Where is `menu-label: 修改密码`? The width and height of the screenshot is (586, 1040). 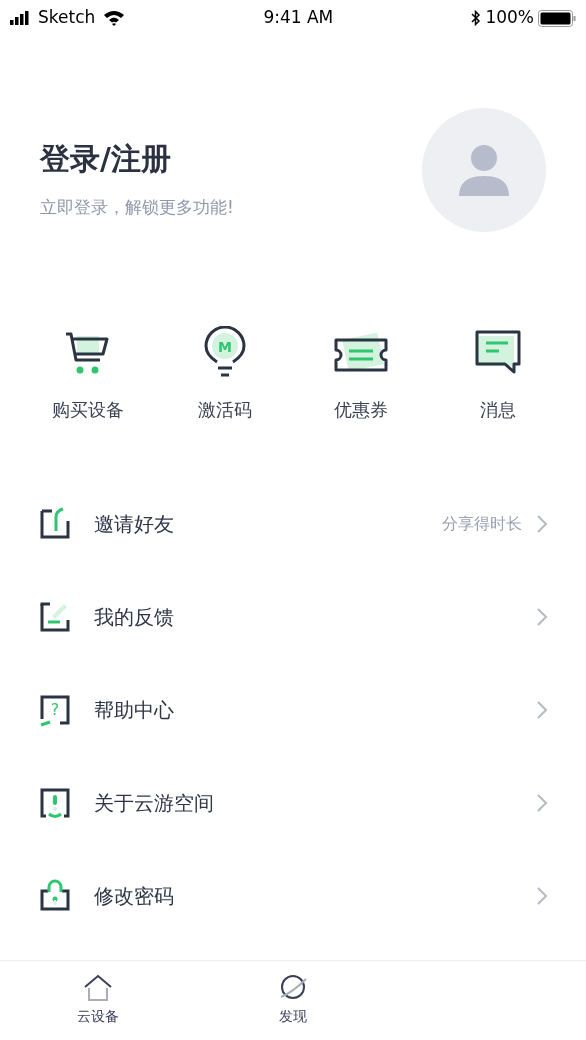
menu-label: 修改密码 is located at coordinates (134, 896).